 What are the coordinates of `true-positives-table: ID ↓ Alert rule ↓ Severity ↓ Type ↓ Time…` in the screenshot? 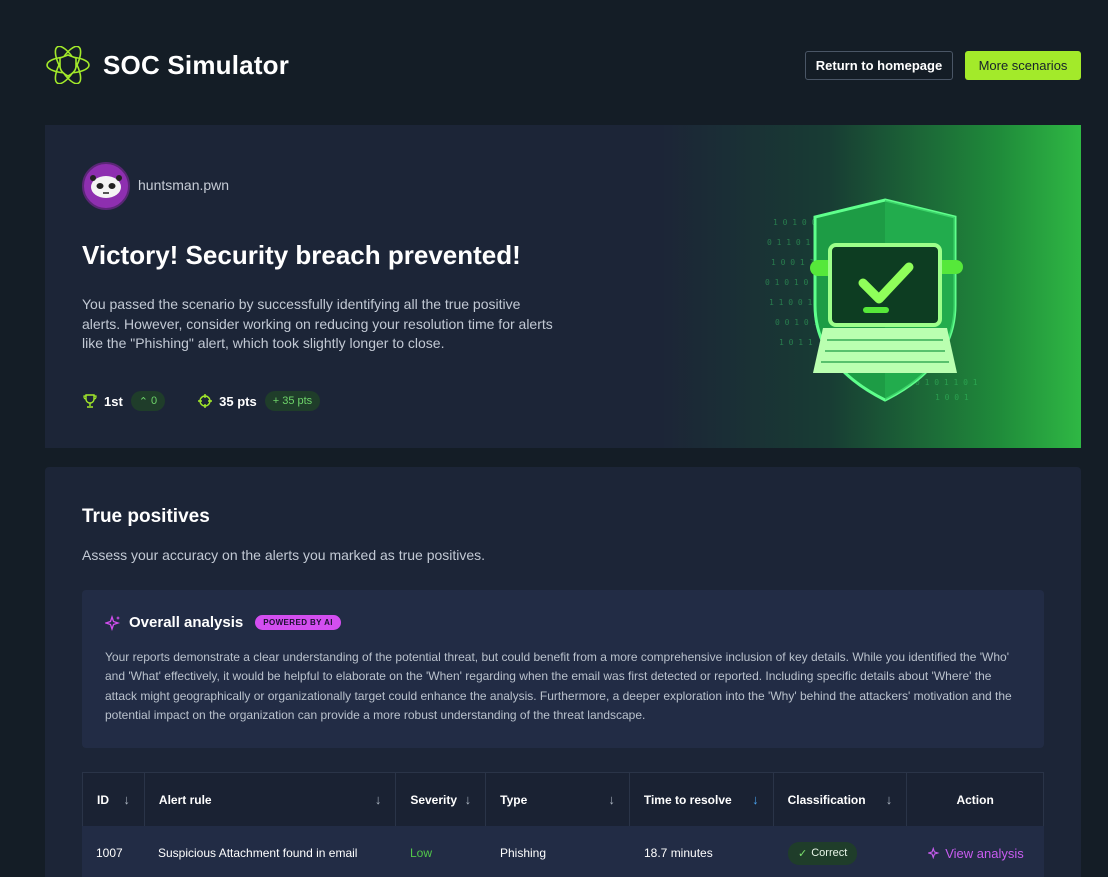 It's located at (563, 824).